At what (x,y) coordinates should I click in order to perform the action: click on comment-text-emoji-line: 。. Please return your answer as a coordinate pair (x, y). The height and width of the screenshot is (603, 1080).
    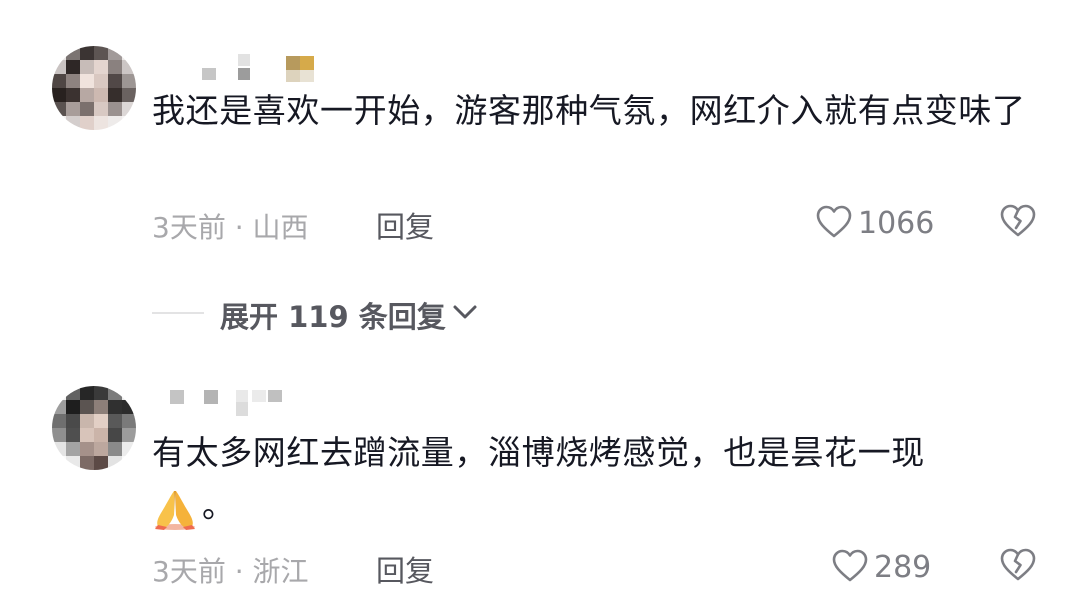
    Looking at the image, I should click on (597, 505).